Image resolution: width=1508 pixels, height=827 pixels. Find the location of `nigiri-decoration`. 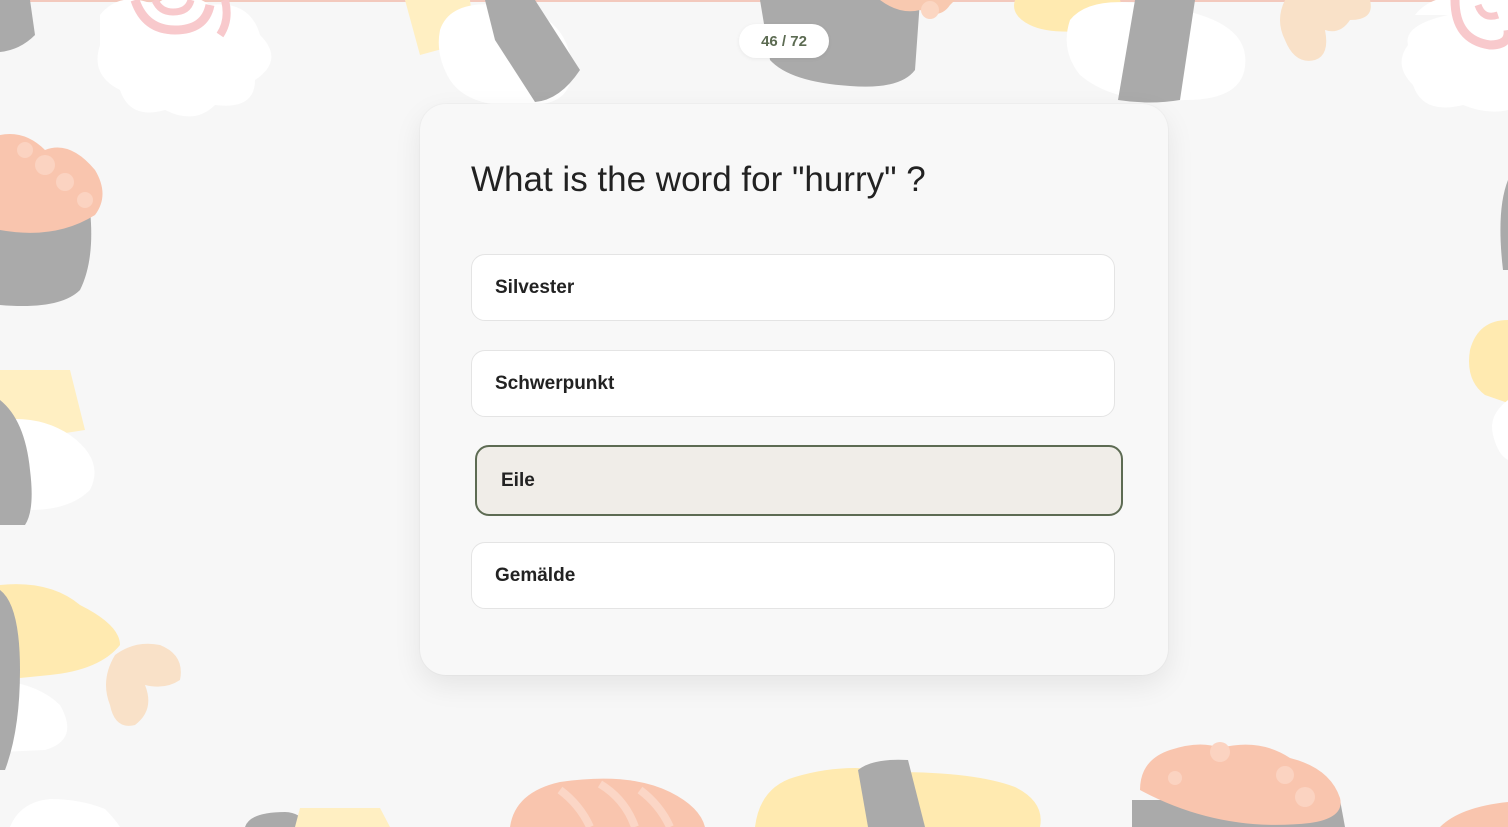

nigiri-decoration is located at coordinates (492, 53).